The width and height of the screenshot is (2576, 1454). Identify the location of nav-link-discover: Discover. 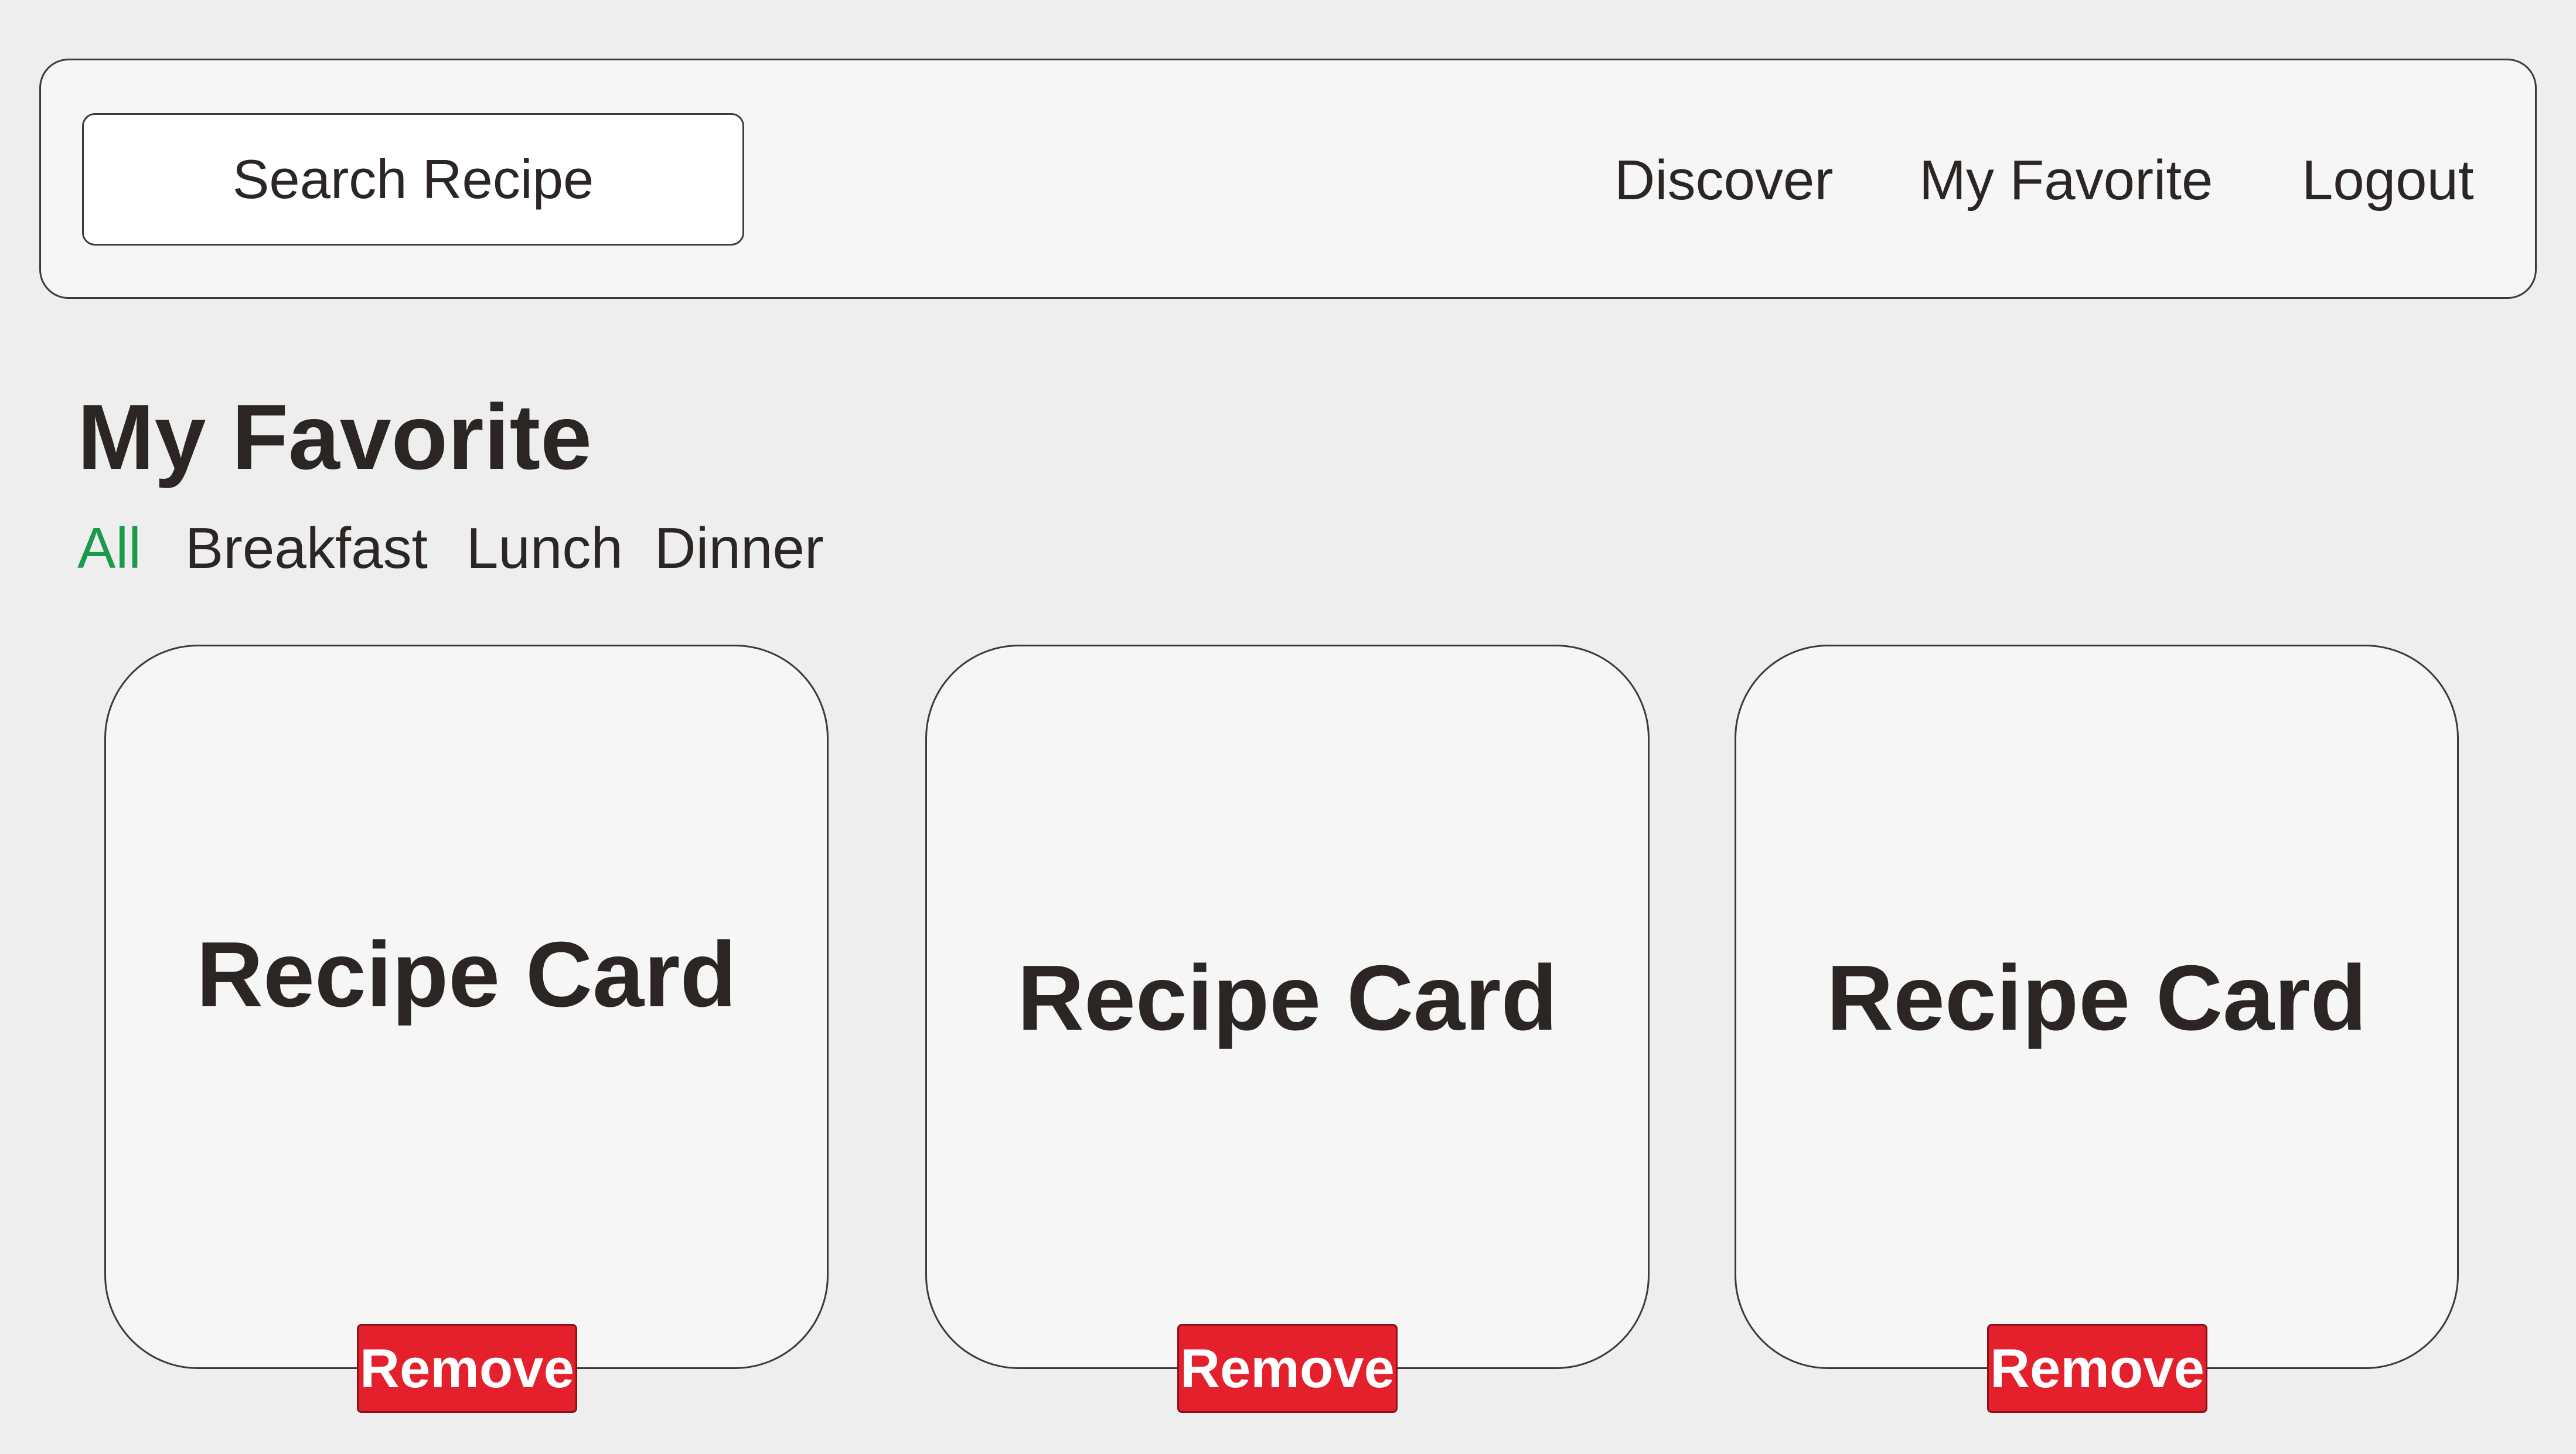
(1723, 181).